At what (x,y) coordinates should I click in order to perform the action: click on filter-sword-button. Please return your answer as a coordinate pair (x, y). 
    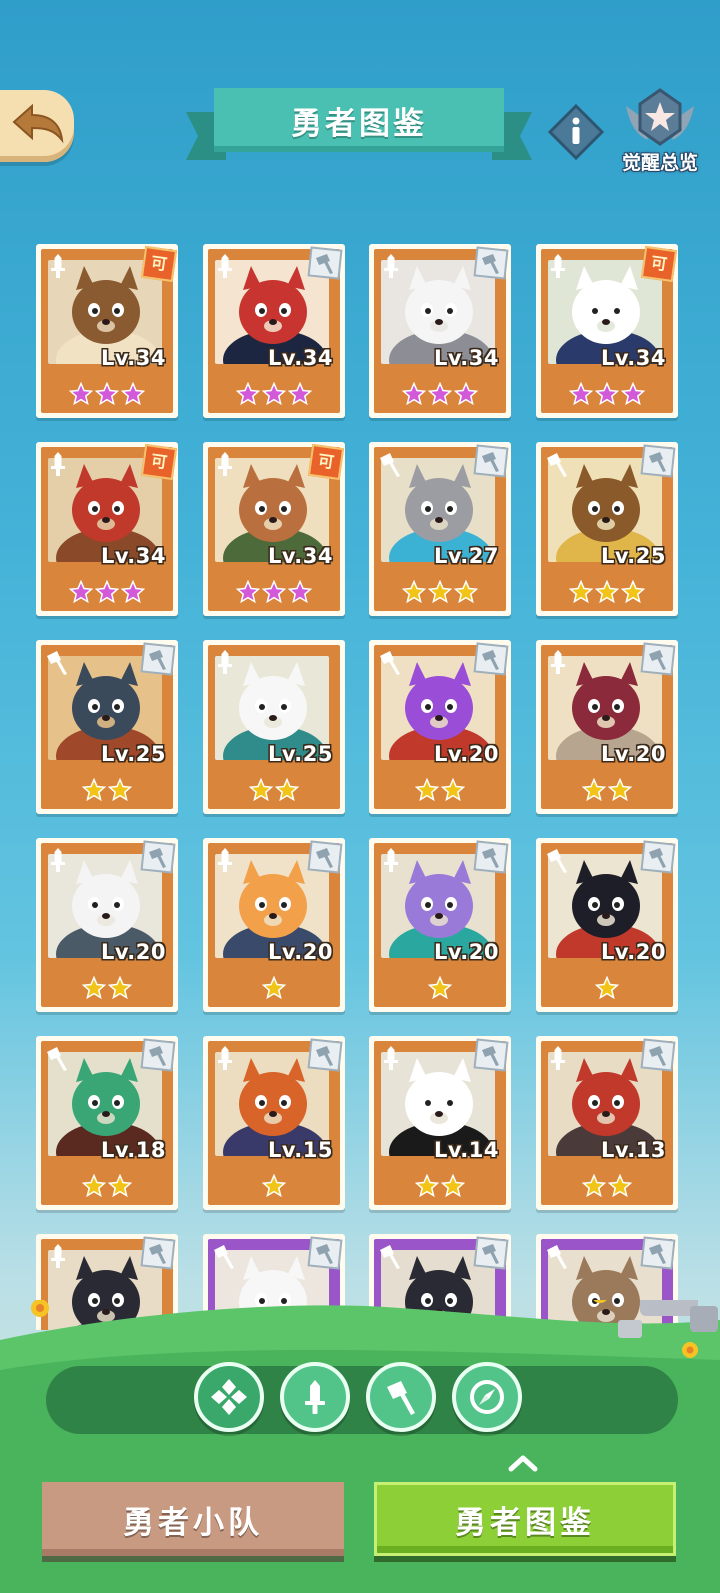
    Looking at the image, I should click on (315, 1397).